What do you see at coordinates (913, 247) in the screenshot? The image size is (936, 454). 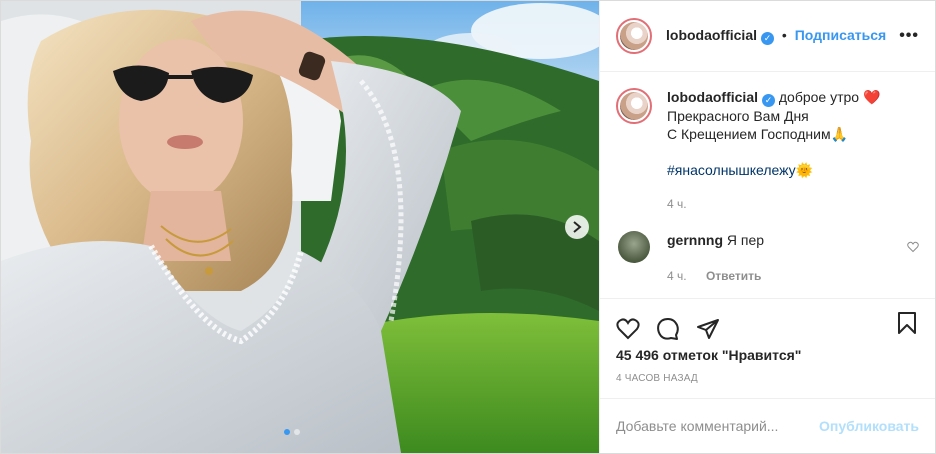 I see `heart-outline-icon` at bounding box center [913, 247].